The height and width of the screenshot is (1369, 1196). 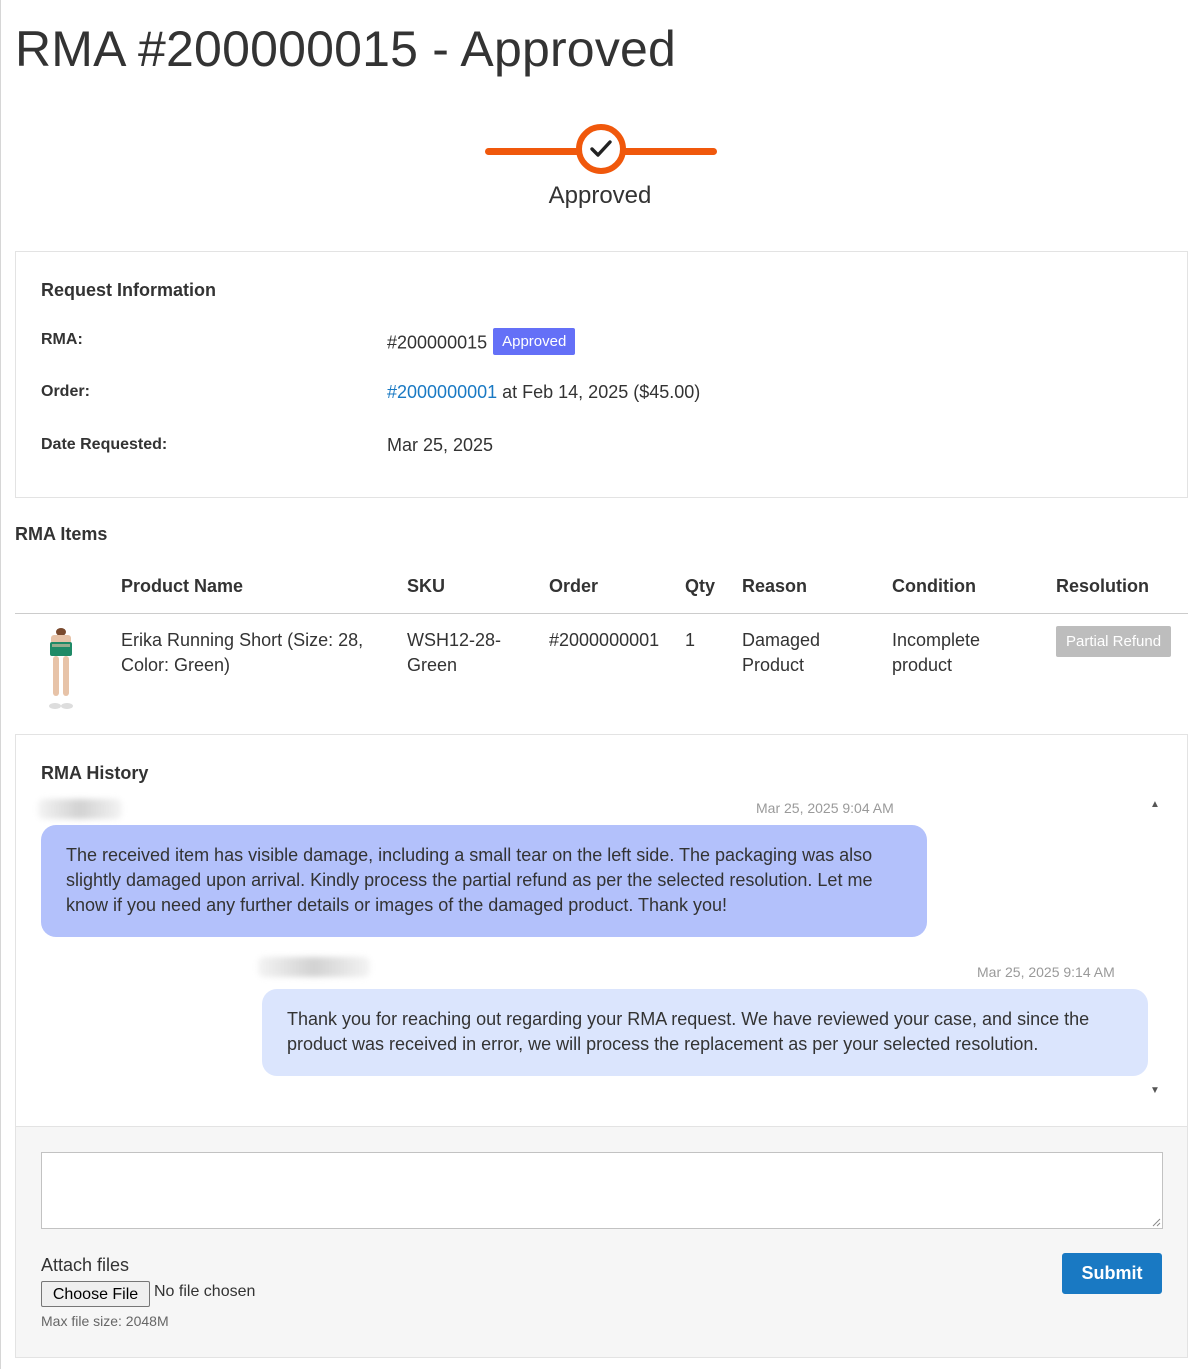 I want to click on max-file-size-note: Max file size: 2048M, so click(x=105, y=1321).